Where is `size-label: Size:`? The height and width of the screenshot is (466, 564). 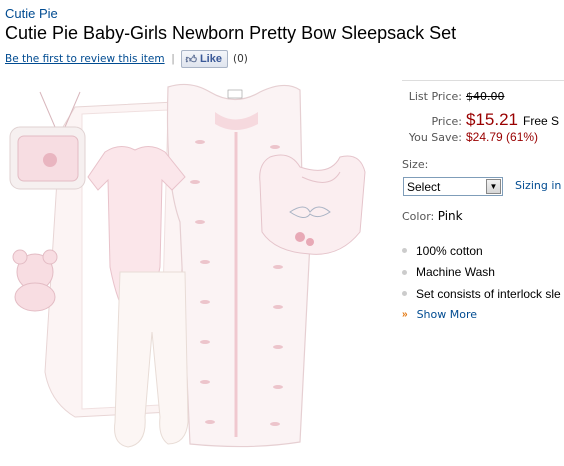 size-label: Size: is located at coordinates (415, 164).